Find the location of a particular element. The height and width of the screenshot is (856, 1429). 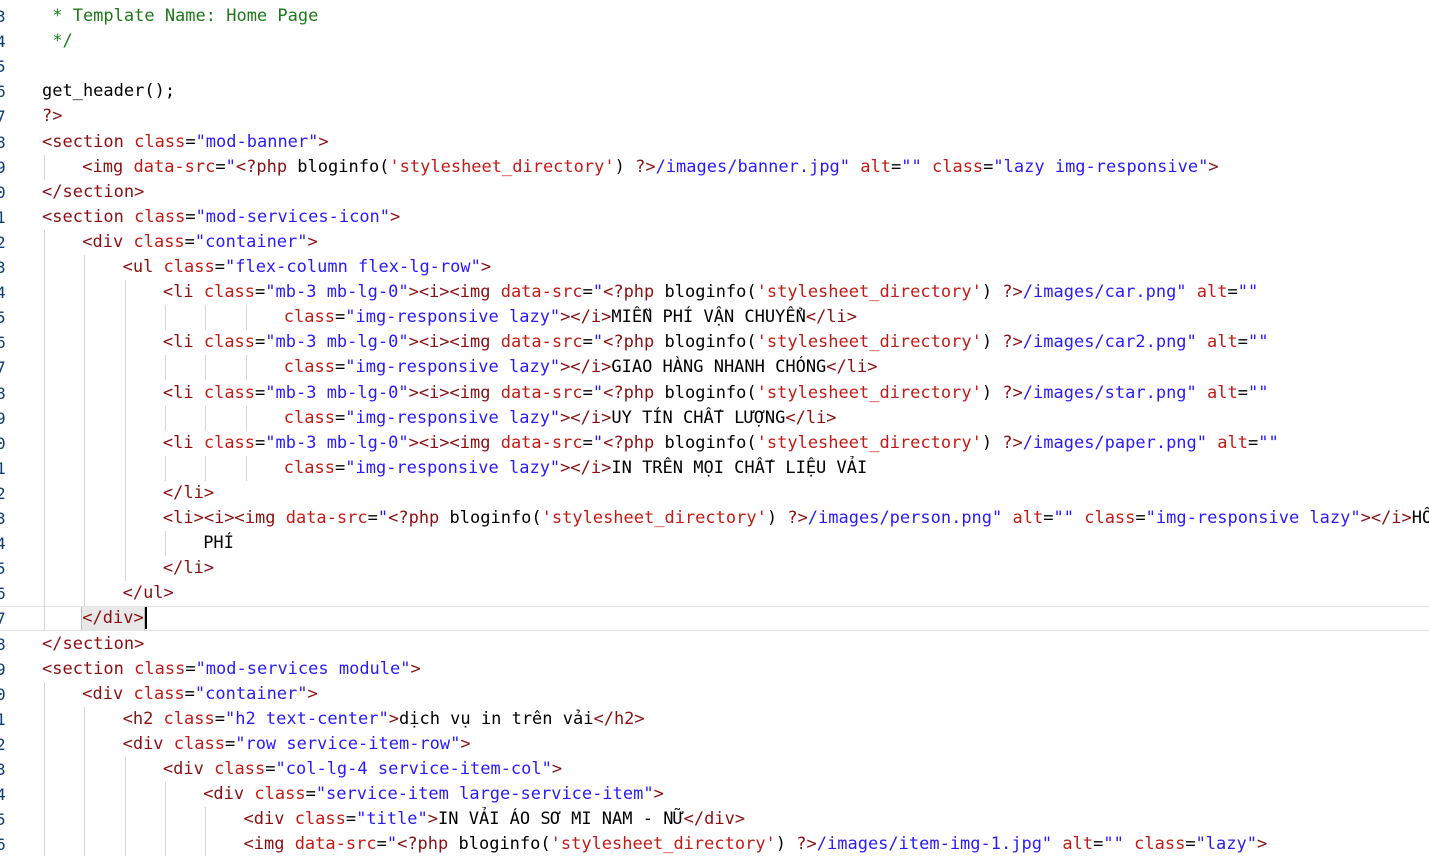

code-token-str: "lazy img-responsive" is located at coordinates (1101, 166).